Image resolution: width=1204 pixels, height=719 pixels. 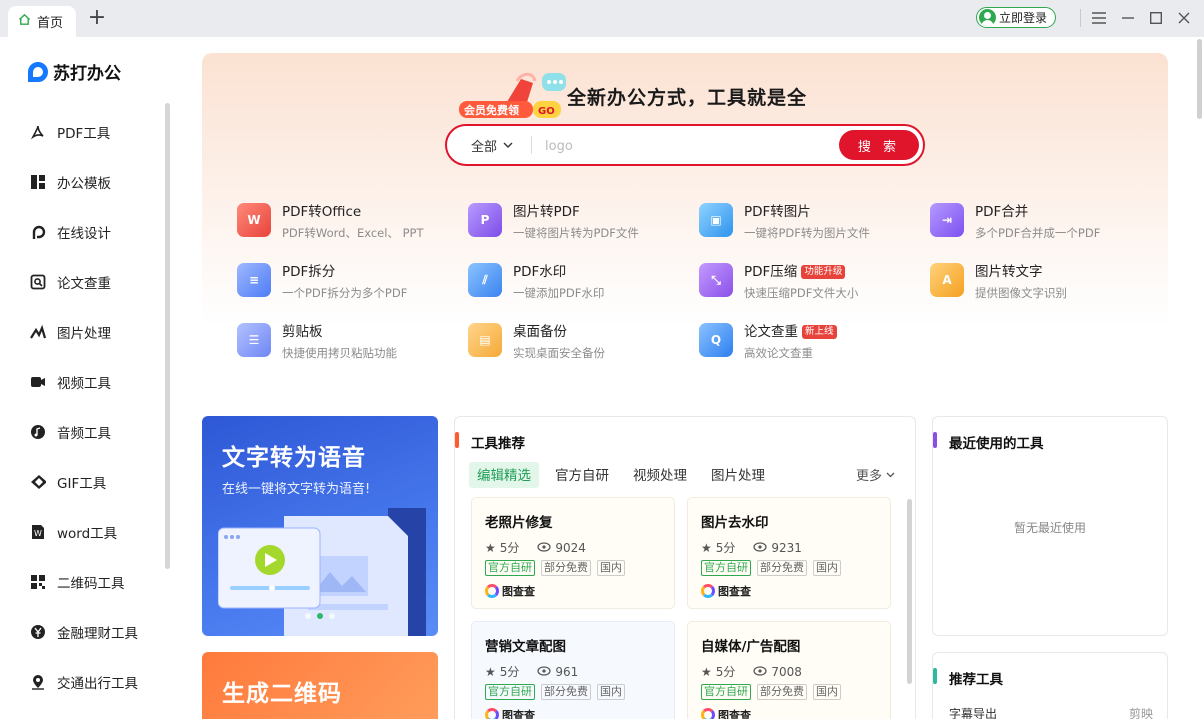 I want to click on tool-name: 论文查重 新上线, so click(x=790, y=332).